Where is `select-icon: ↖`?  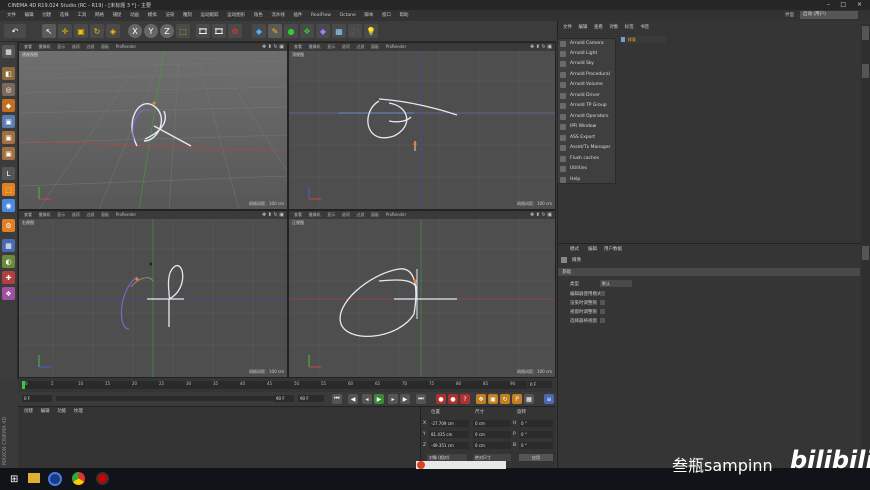
select-icon: ↖ is located at coordinates (49, 31).